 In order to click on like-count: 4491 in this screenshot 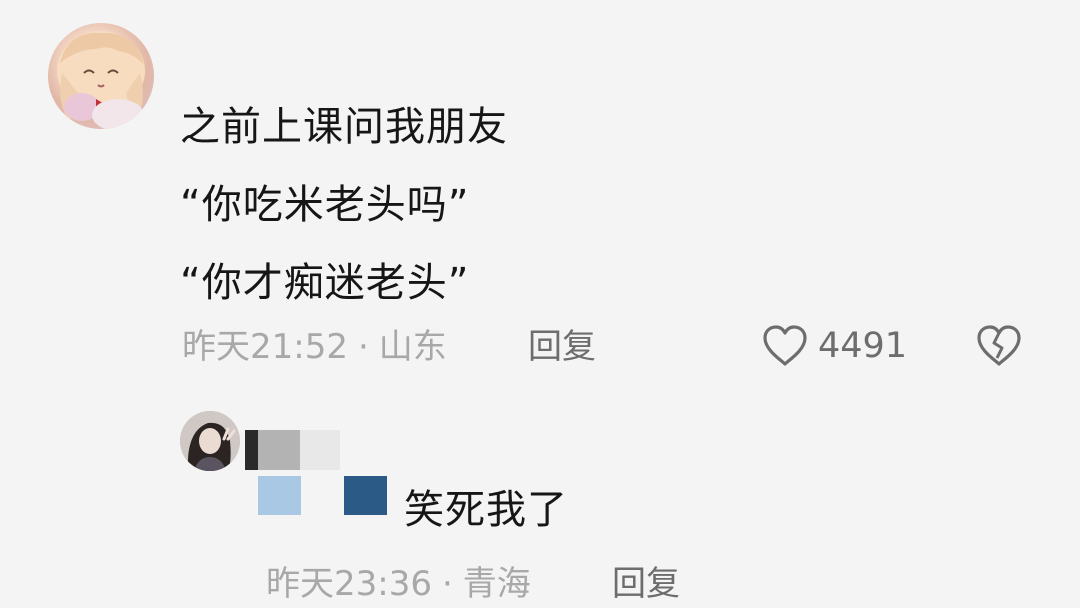, I will do `click(863, 346)`.